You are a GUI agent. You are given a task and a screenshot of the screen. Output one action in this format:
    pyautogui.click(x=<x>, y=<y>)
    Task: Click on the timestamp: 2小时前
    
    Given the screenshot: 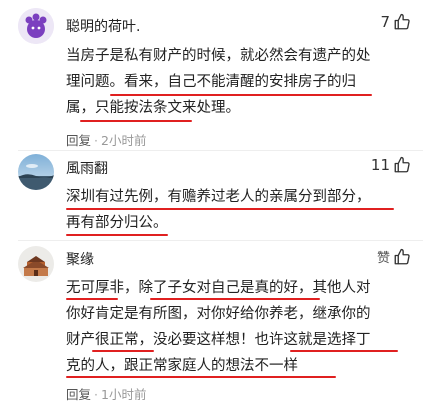 What is the action you would take?
    pyautogui.click(x=124, y=140)
    